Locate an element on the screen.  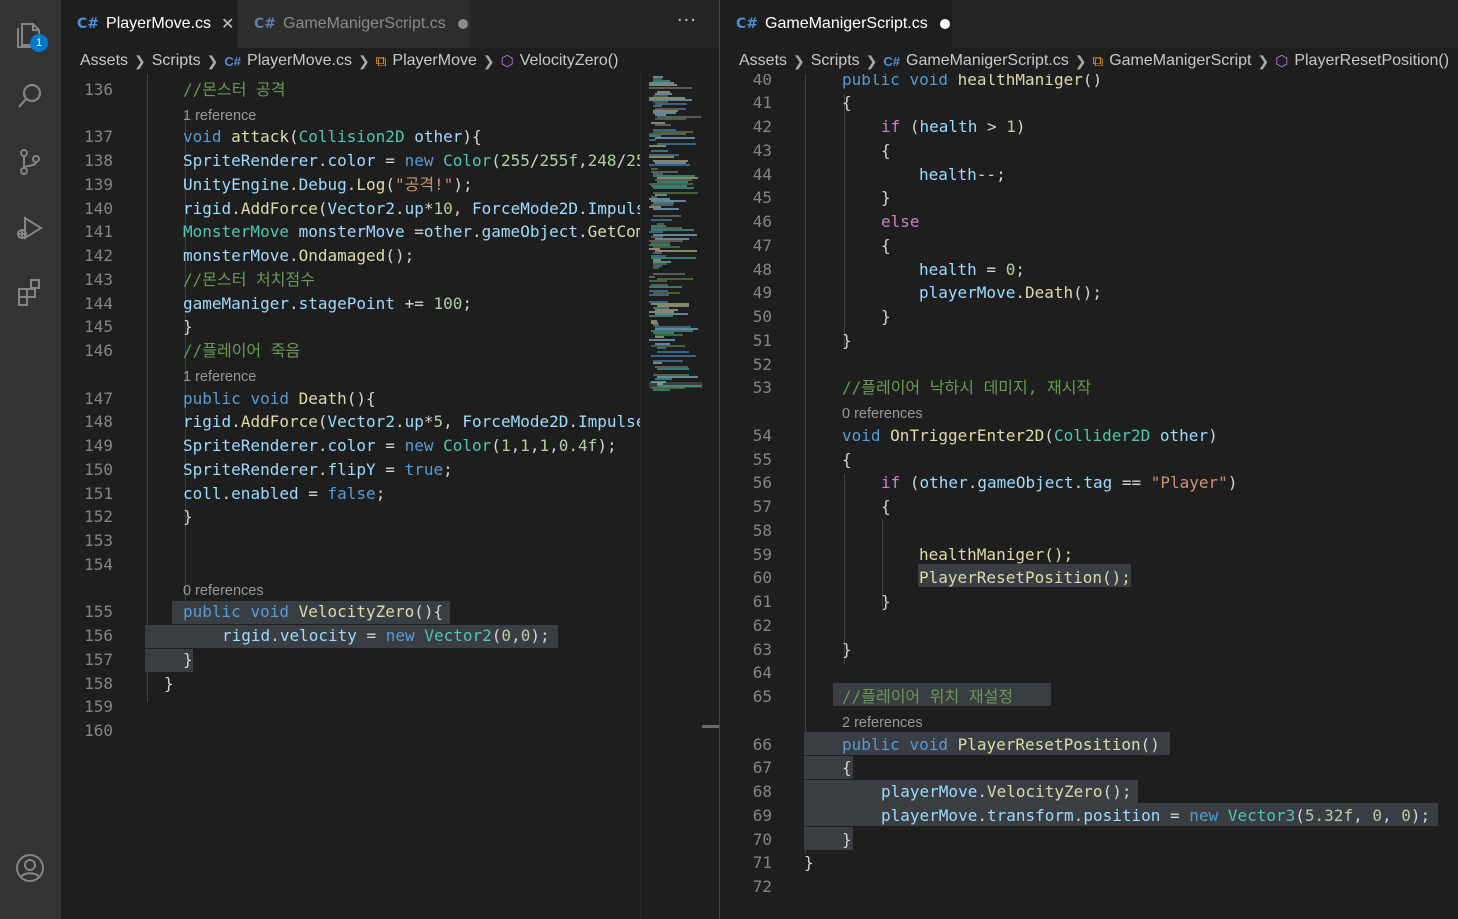
line-number: 145 is located at coordinates (98, 326).